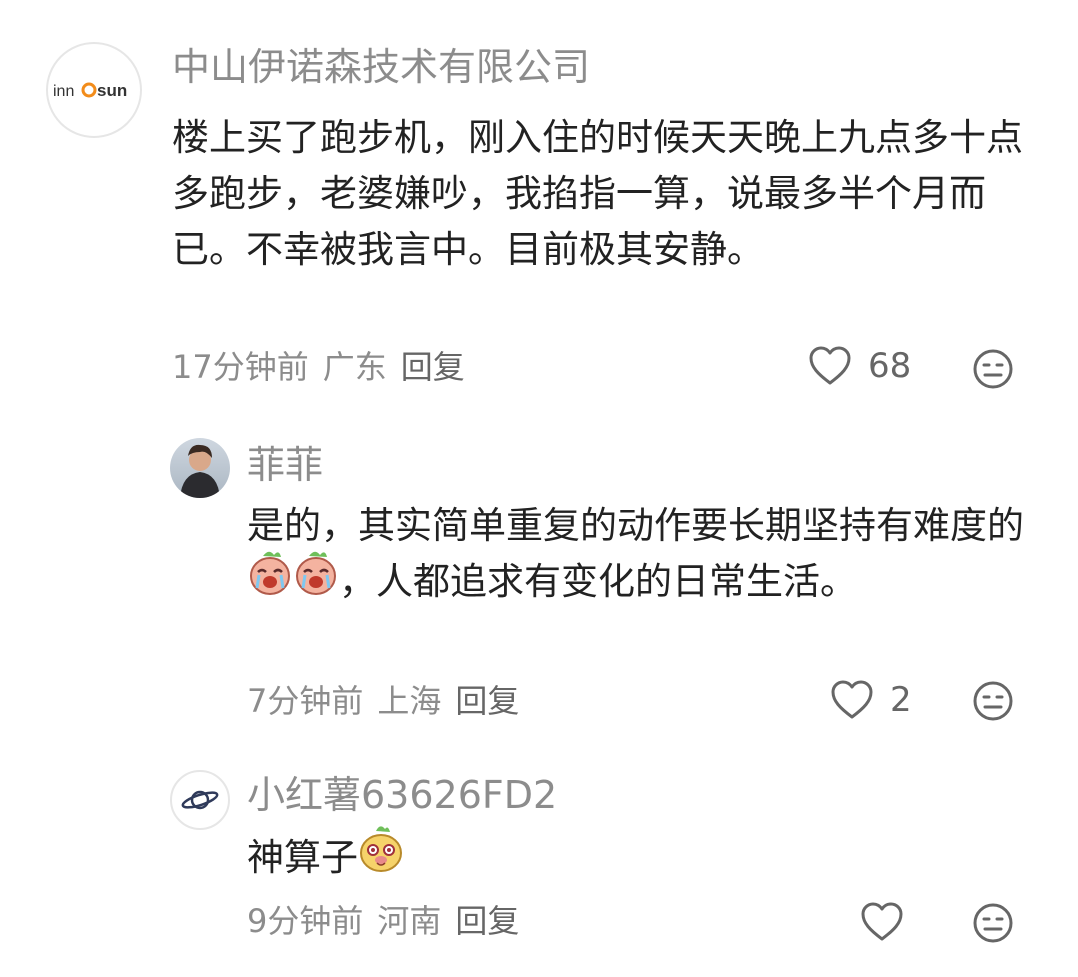 The image size is (1078, 977). What do you see at coordinates (890, 366) in the screenshot?
I see `like-count: 68` at bounding box center [890, 366].